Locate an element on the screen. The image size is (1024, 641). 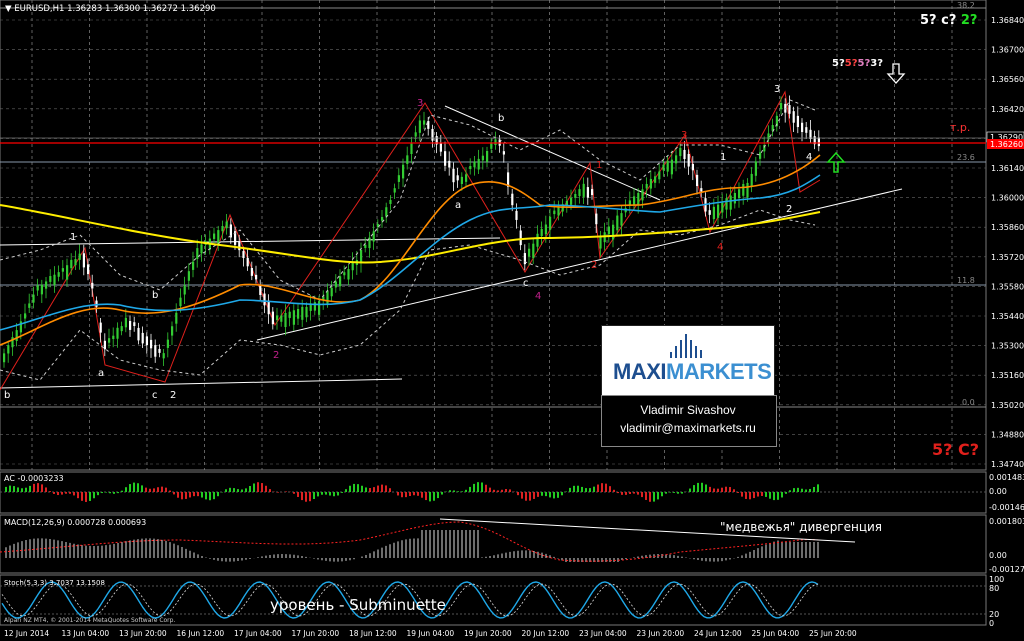
price-tick: 1.35720 is located at coordinates (1007, 257).